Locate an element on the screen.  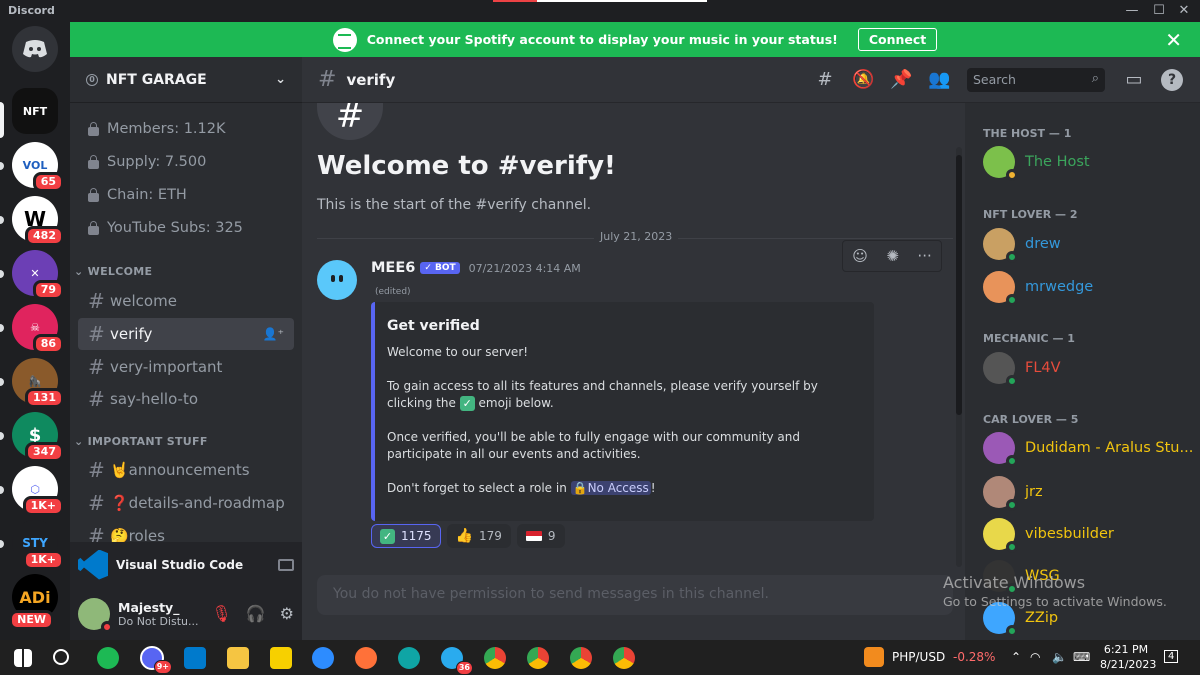
category-welcome: ⌄ WELCOME is located at coordinates (113, 271).